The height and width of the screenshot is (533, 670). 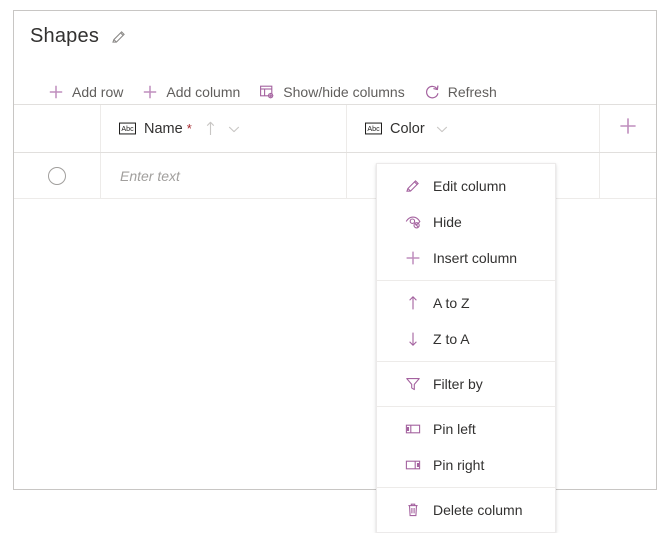 I want to click on add-column-button: Add column, so click(x=192, y=92).